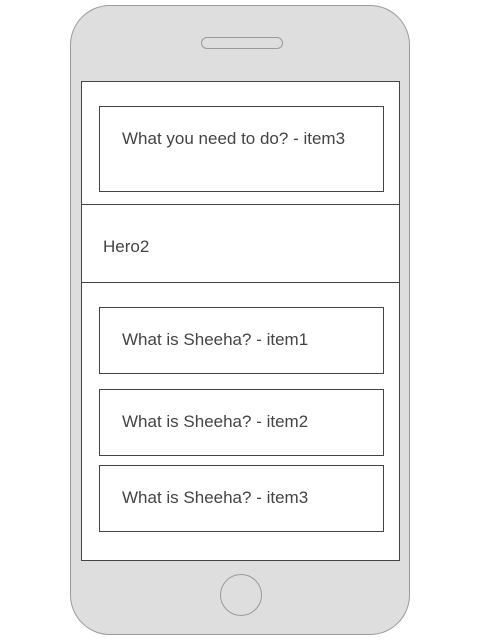 The height and width of the screenshot is (640, 480). I want to click on top-card-label: What you need to do? - item3, so click(234, 138).